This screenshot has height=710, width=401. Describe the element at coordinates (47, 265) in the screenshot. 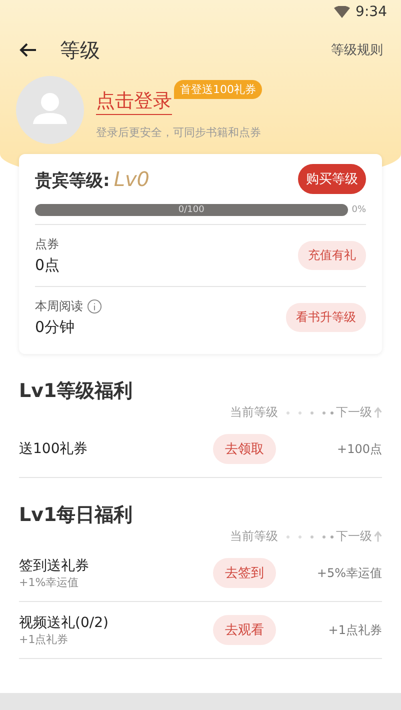

I see `stat-value: 0点` at that location.